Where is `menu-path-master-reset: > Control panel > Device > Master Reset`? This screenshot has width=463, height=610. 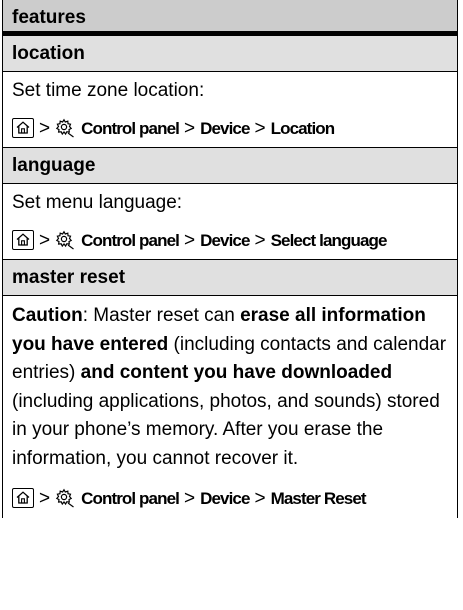 menu-path-master-reset: > Control panel > Device > Master Reset is located at coordinates (230, 499).